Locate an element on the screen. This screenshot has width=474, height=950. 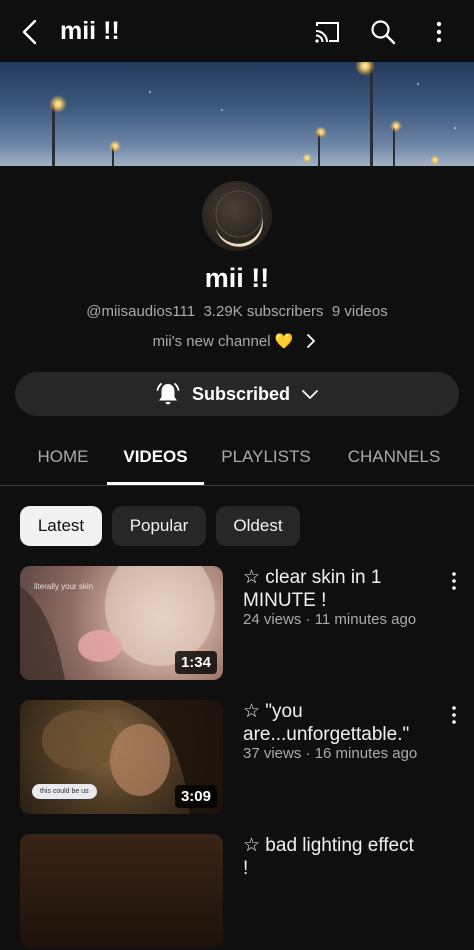
video-title: ☆ bad lighting effect ! is located at coordinates (348, 857).